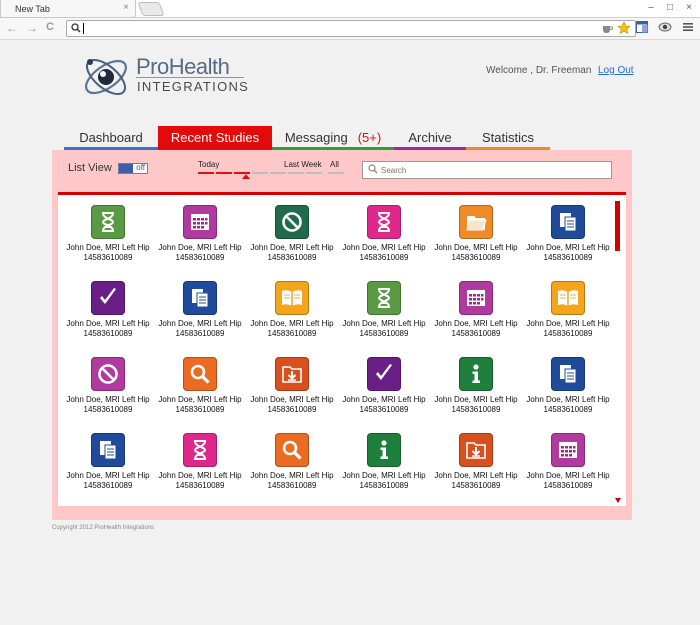 This screenshot has height=625, width=700. I want to click on logo-mark-icon, so click(106, 77).